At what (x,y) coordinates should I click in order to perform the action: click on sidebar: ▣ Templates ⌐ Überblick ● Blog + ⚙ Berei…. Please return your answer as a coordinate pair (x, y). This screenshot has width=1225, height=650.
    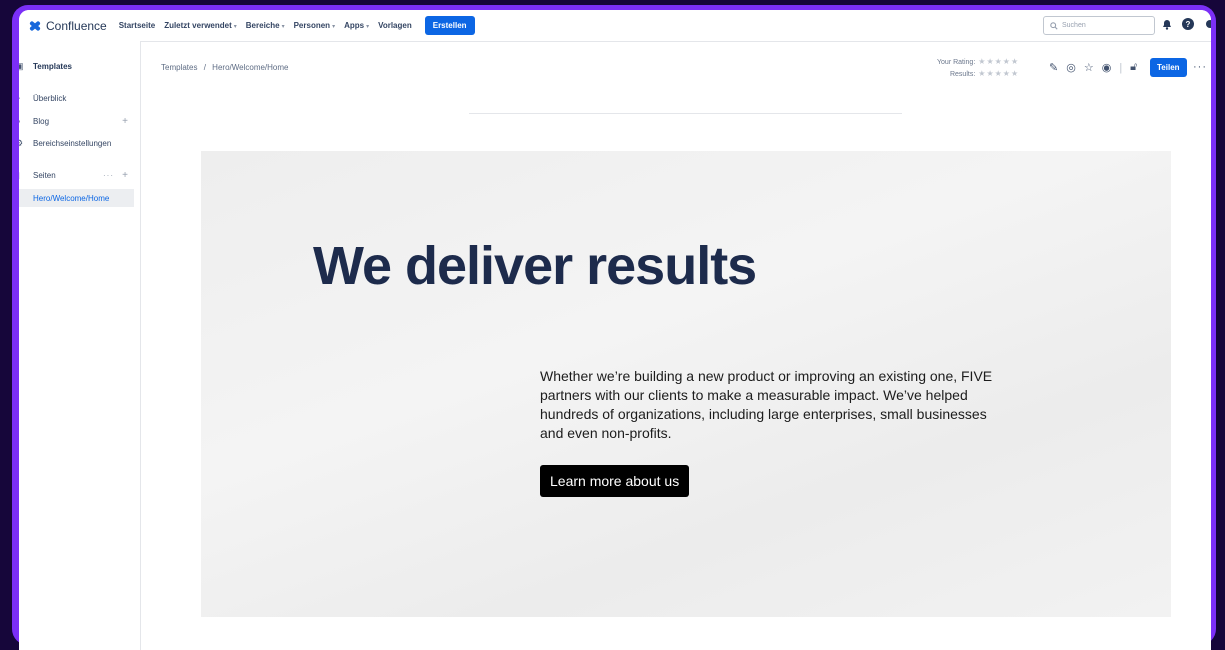
    Looking at the image, I should click on (80, 345).